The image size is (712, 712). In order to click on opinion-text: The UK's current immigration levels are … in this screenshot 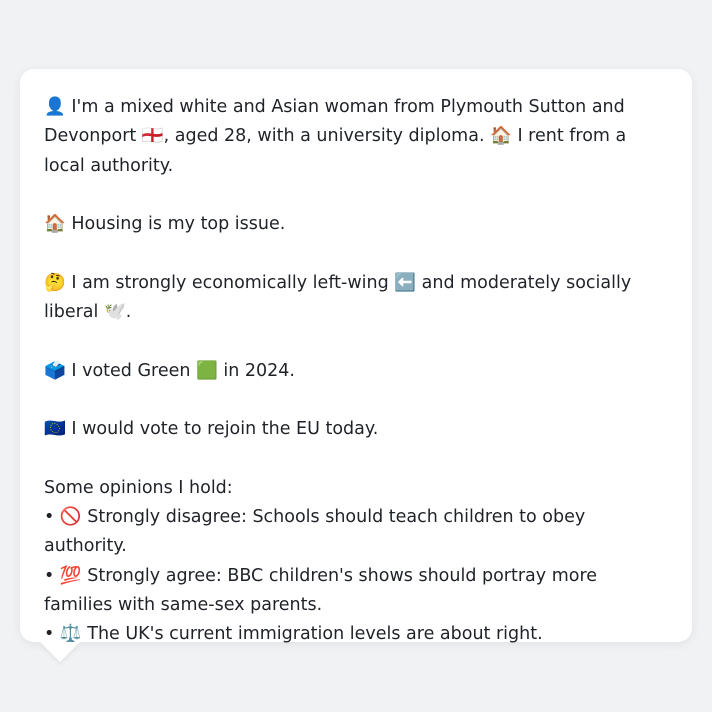, I will do `click(312, 634)`.